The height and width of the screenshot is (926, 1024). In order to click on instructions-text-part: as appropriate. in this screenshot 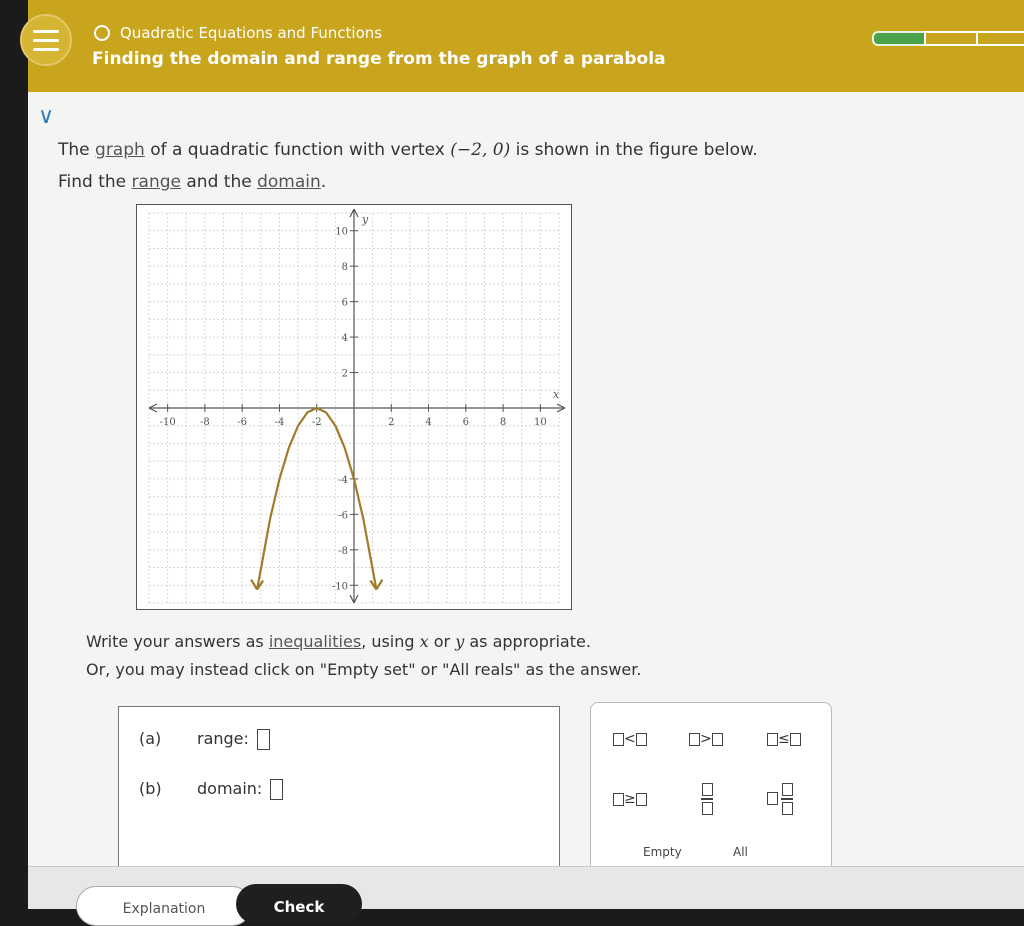, I will do `click(527, 641)`.